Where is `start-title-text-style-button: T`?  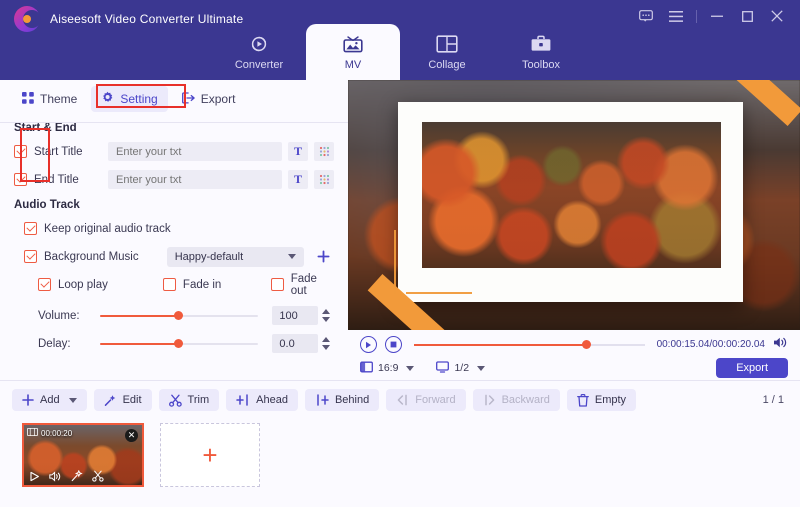 start-title-text-style-button: T is located at coordinates (298, 151).